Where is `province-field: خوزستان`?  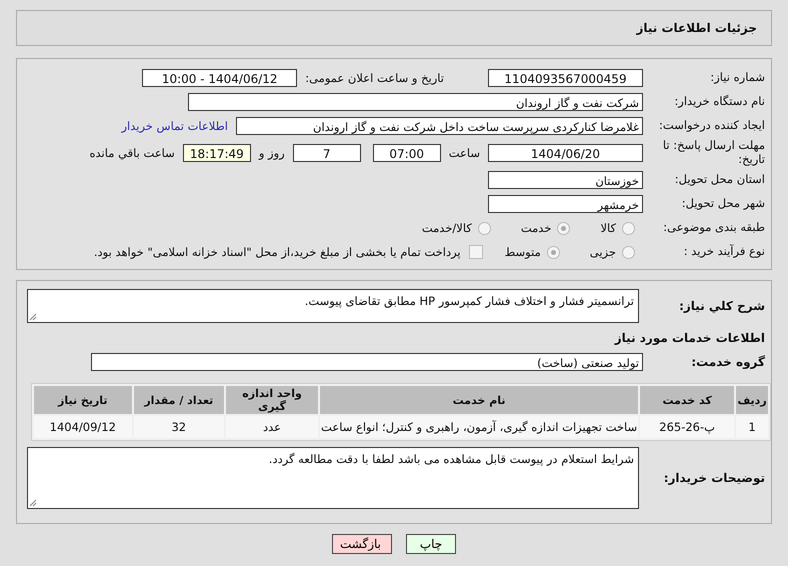
province-field: خوزستان is located at coordinates (565, 180).